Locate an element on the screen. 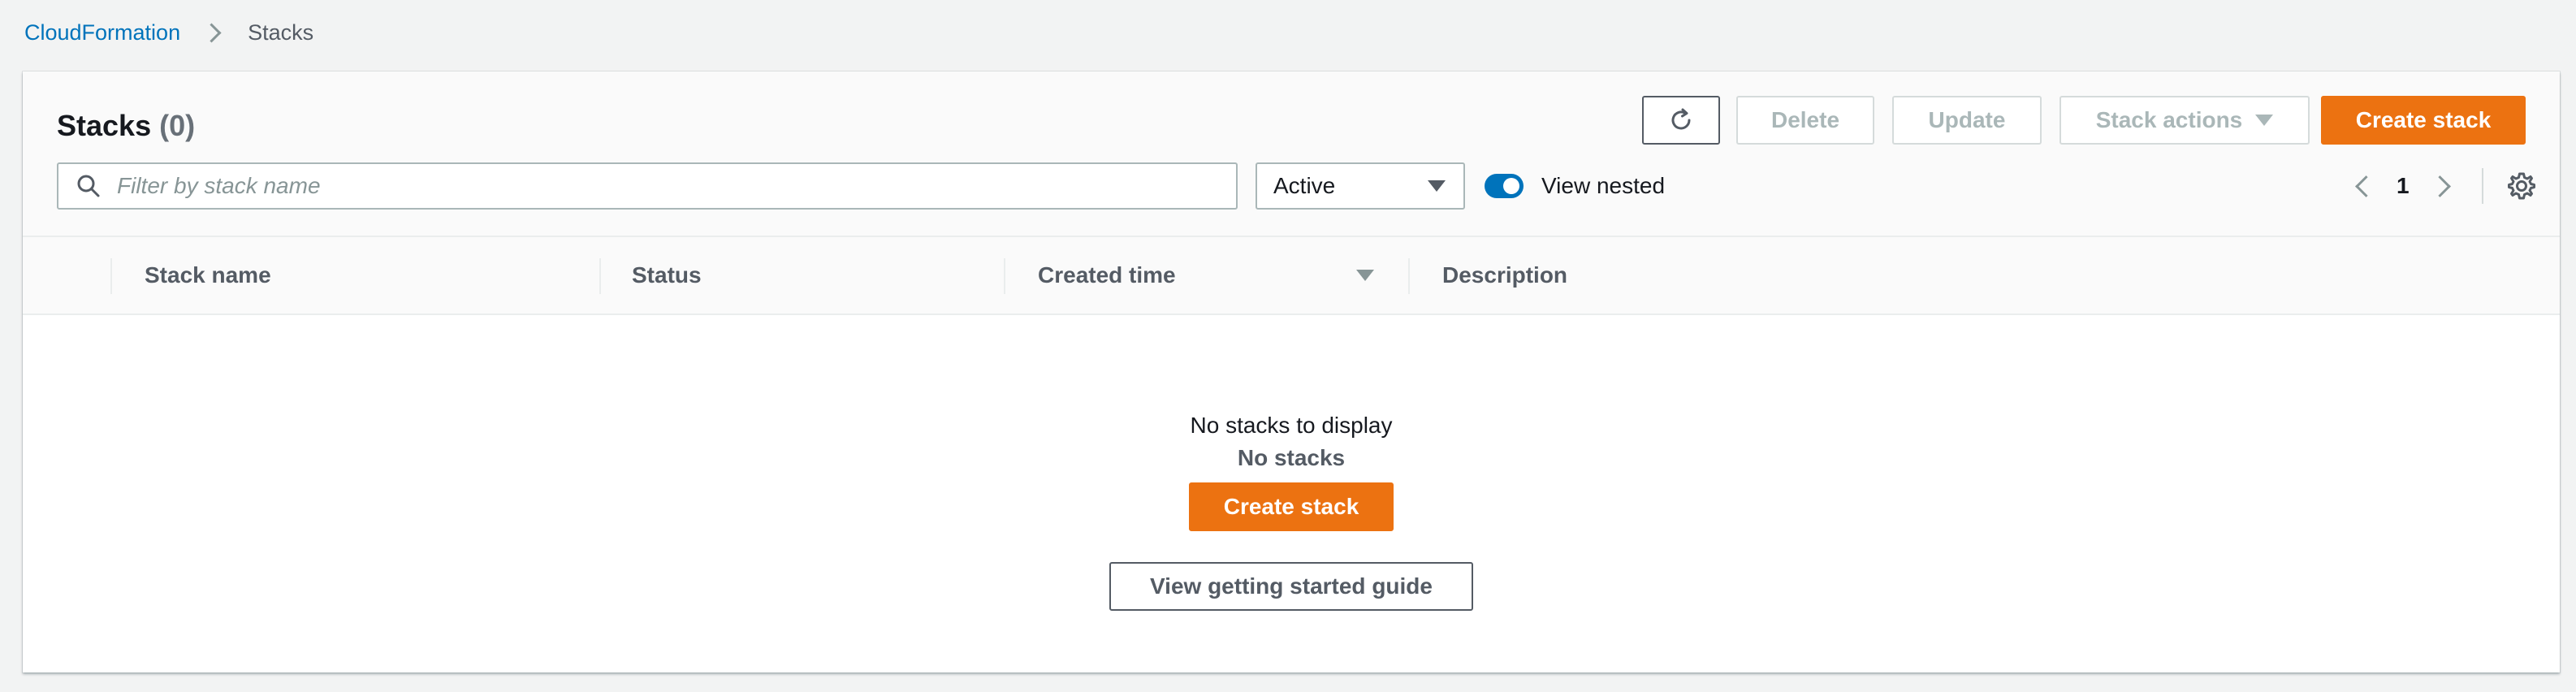 The width and height of the screenshot is (2576, 692). empty-state-subtitle: No stacks to display is located at coordinates (1292, 425).